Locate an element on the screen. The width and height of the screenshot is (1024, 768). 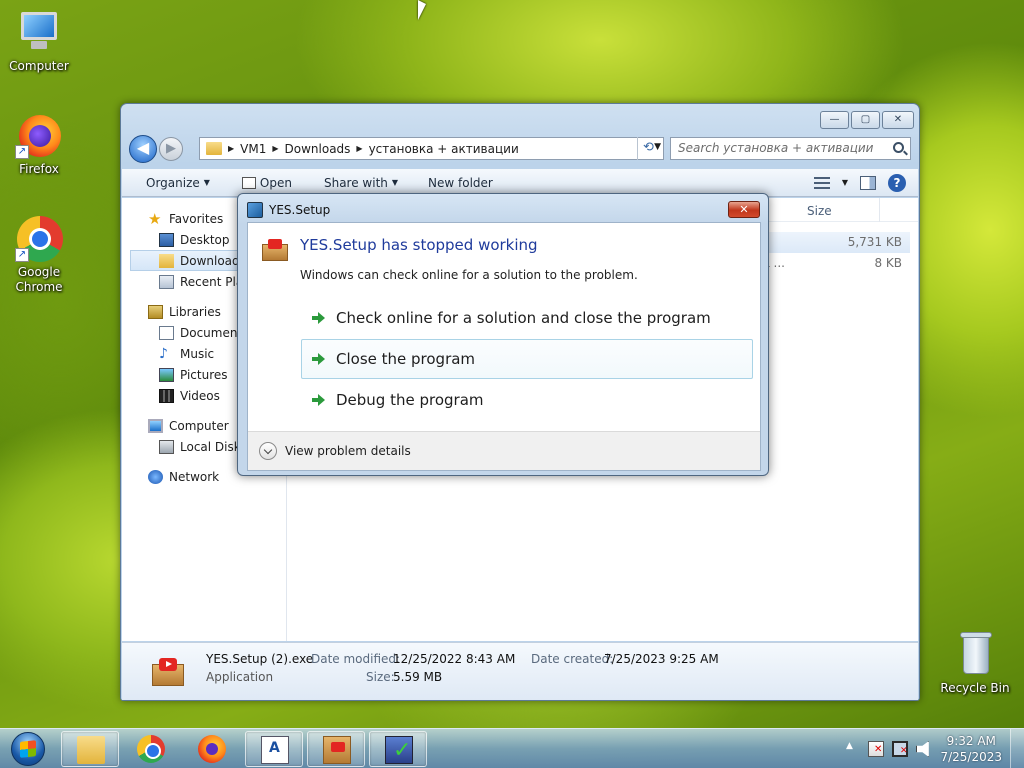
firefox-icon: ↗ is located at coordinates (39, 135).